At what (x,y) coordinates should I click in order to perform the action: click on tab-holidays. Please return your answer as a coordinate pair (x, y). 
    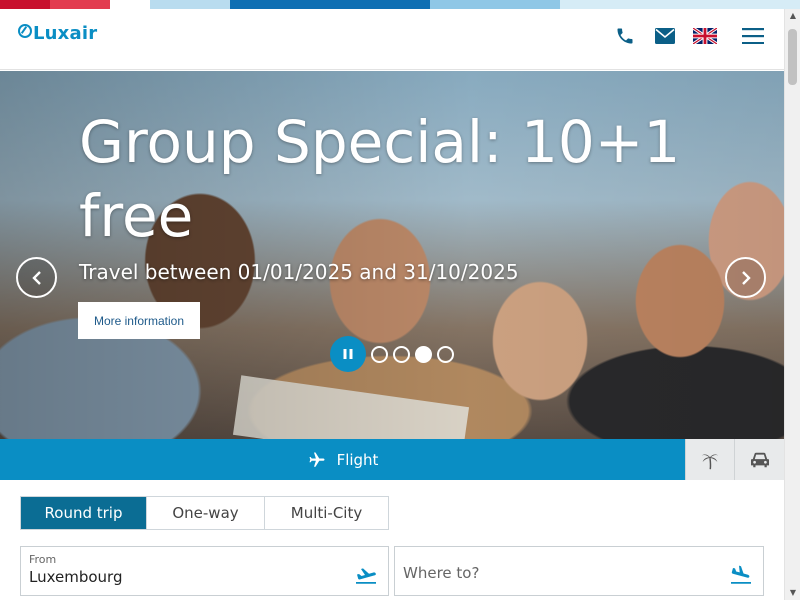
    Looking at the image, I should click on (709, 459).